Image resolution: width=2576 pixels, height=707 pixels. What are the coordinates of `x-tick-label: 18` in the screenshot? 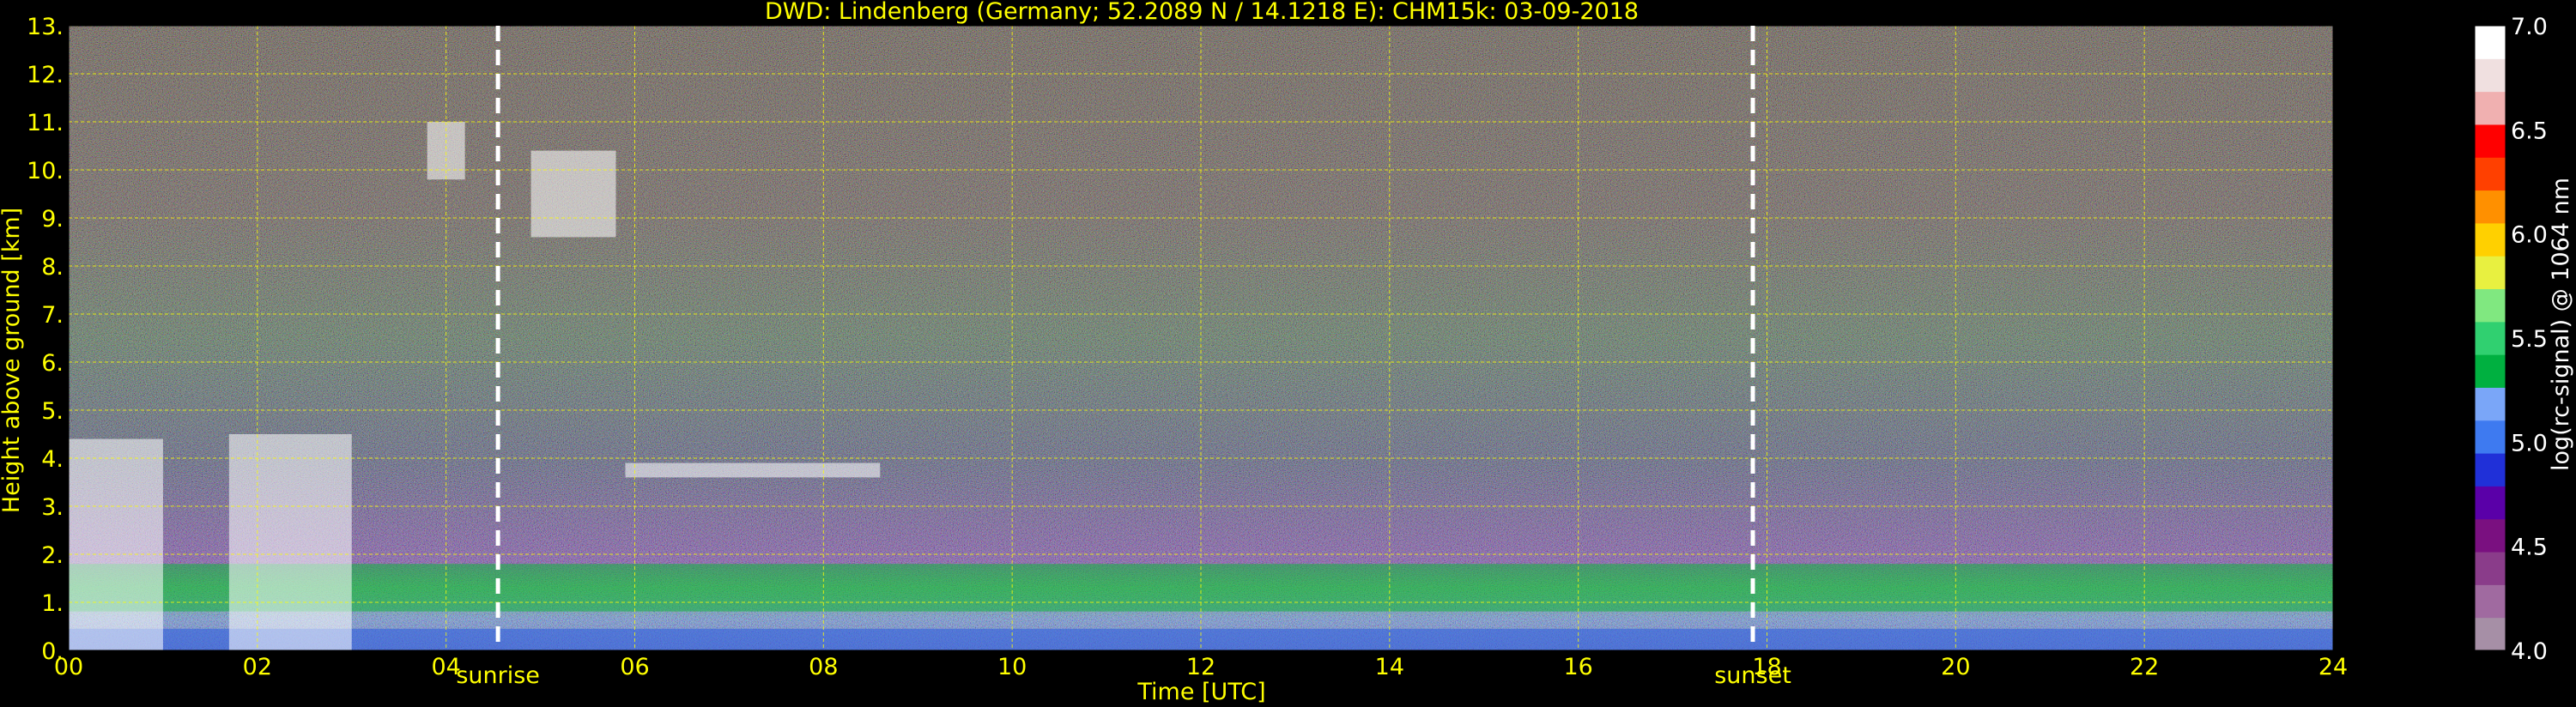 It's located at (1766, 667).